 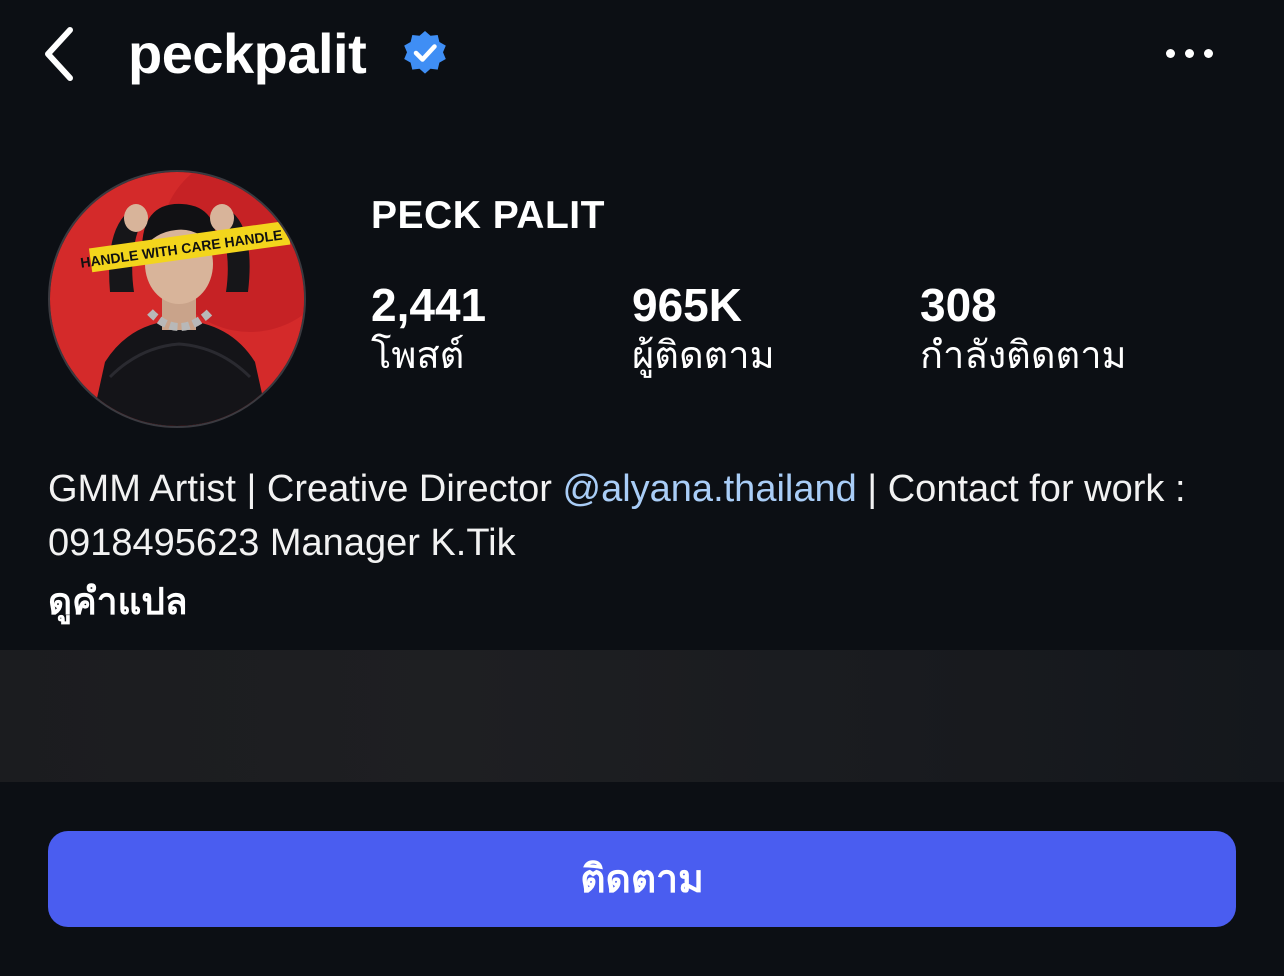 I want to click on following-count-label: กำลังติดตาม, so click(x=1023, y=356).